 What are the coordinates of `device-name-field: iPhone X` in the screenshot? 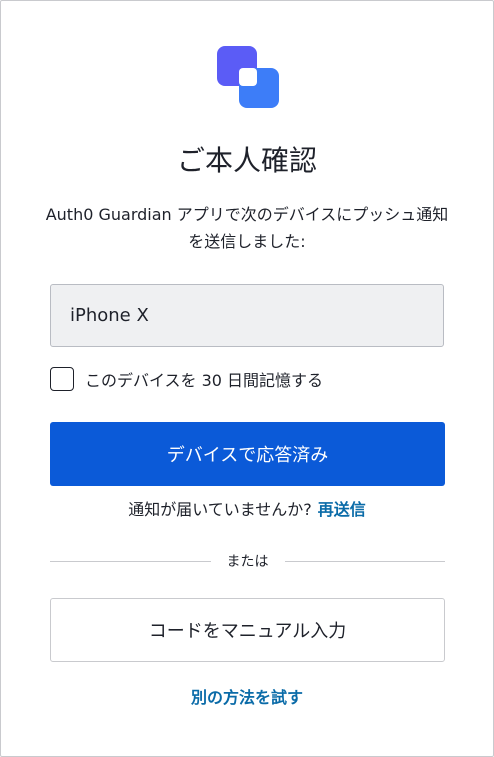 It's located at (247, 315).